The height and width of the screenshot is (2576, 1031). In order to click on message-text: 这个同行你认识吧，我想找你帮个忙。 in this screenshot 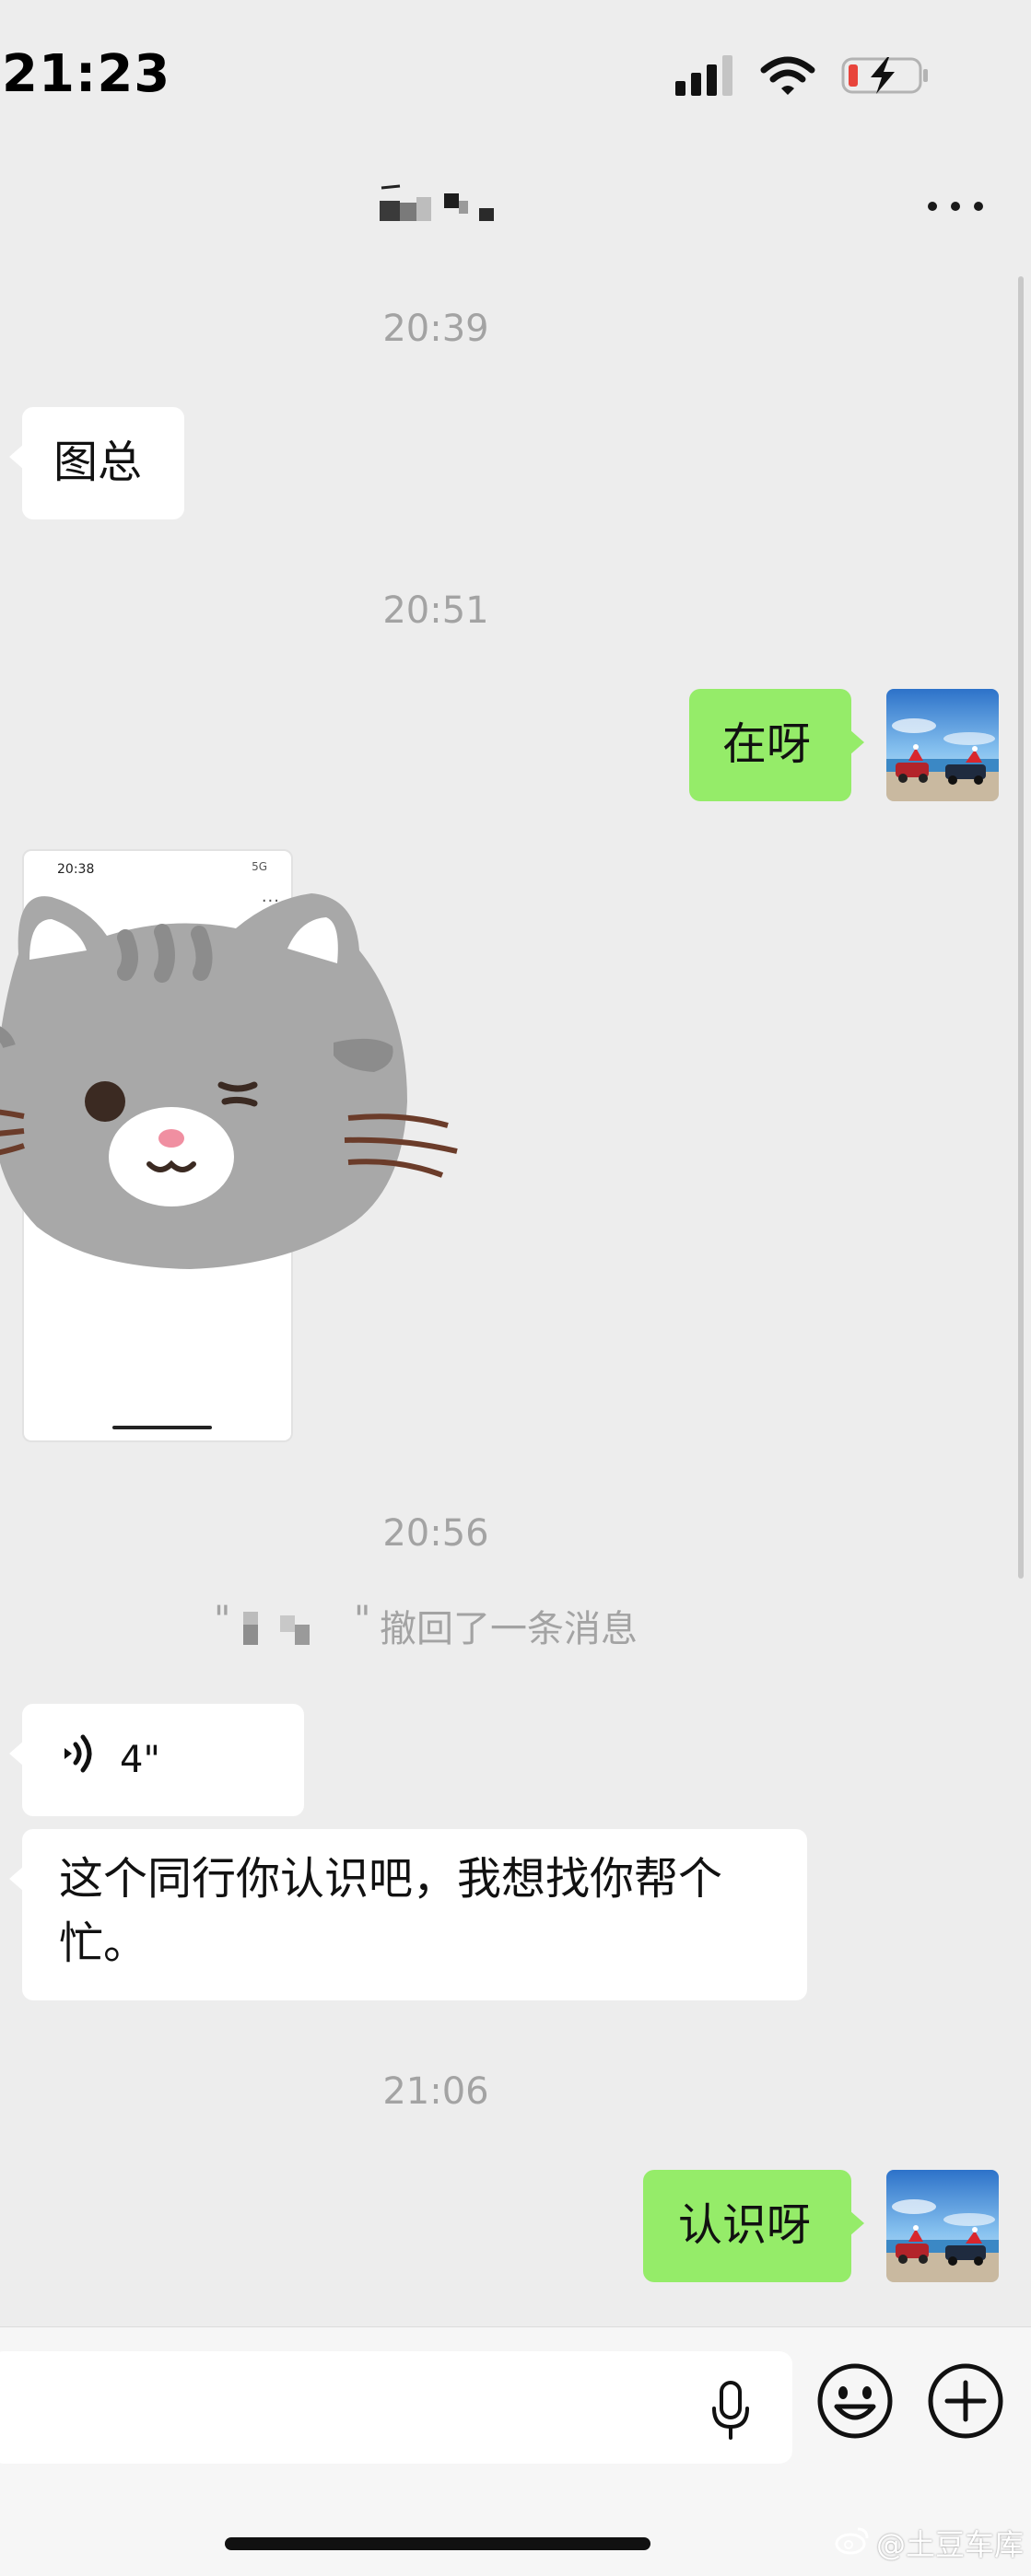, I will do `click(391, 1911)`.